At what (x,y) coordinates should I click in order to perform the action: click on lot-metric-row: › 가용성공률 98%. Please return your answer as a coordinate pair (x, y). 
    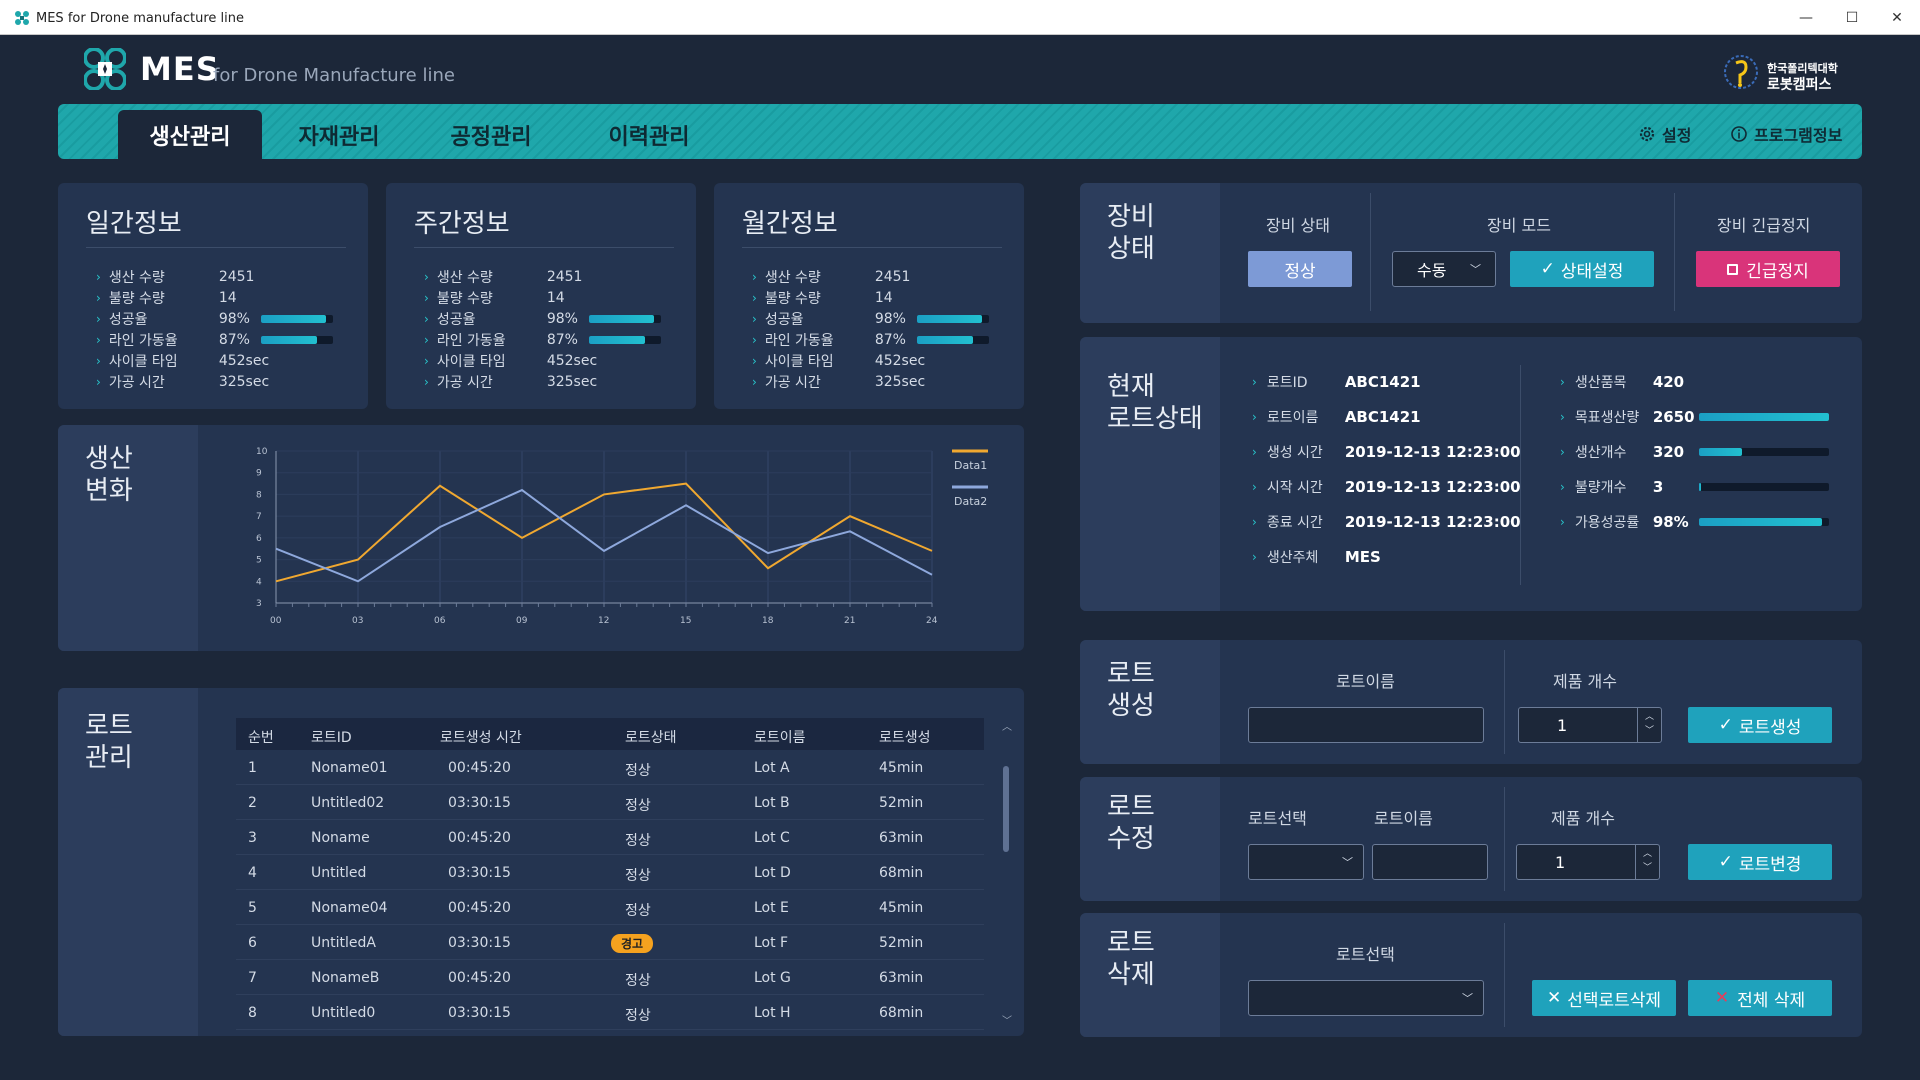
    Looking at the image, I should click on (1694, 522).